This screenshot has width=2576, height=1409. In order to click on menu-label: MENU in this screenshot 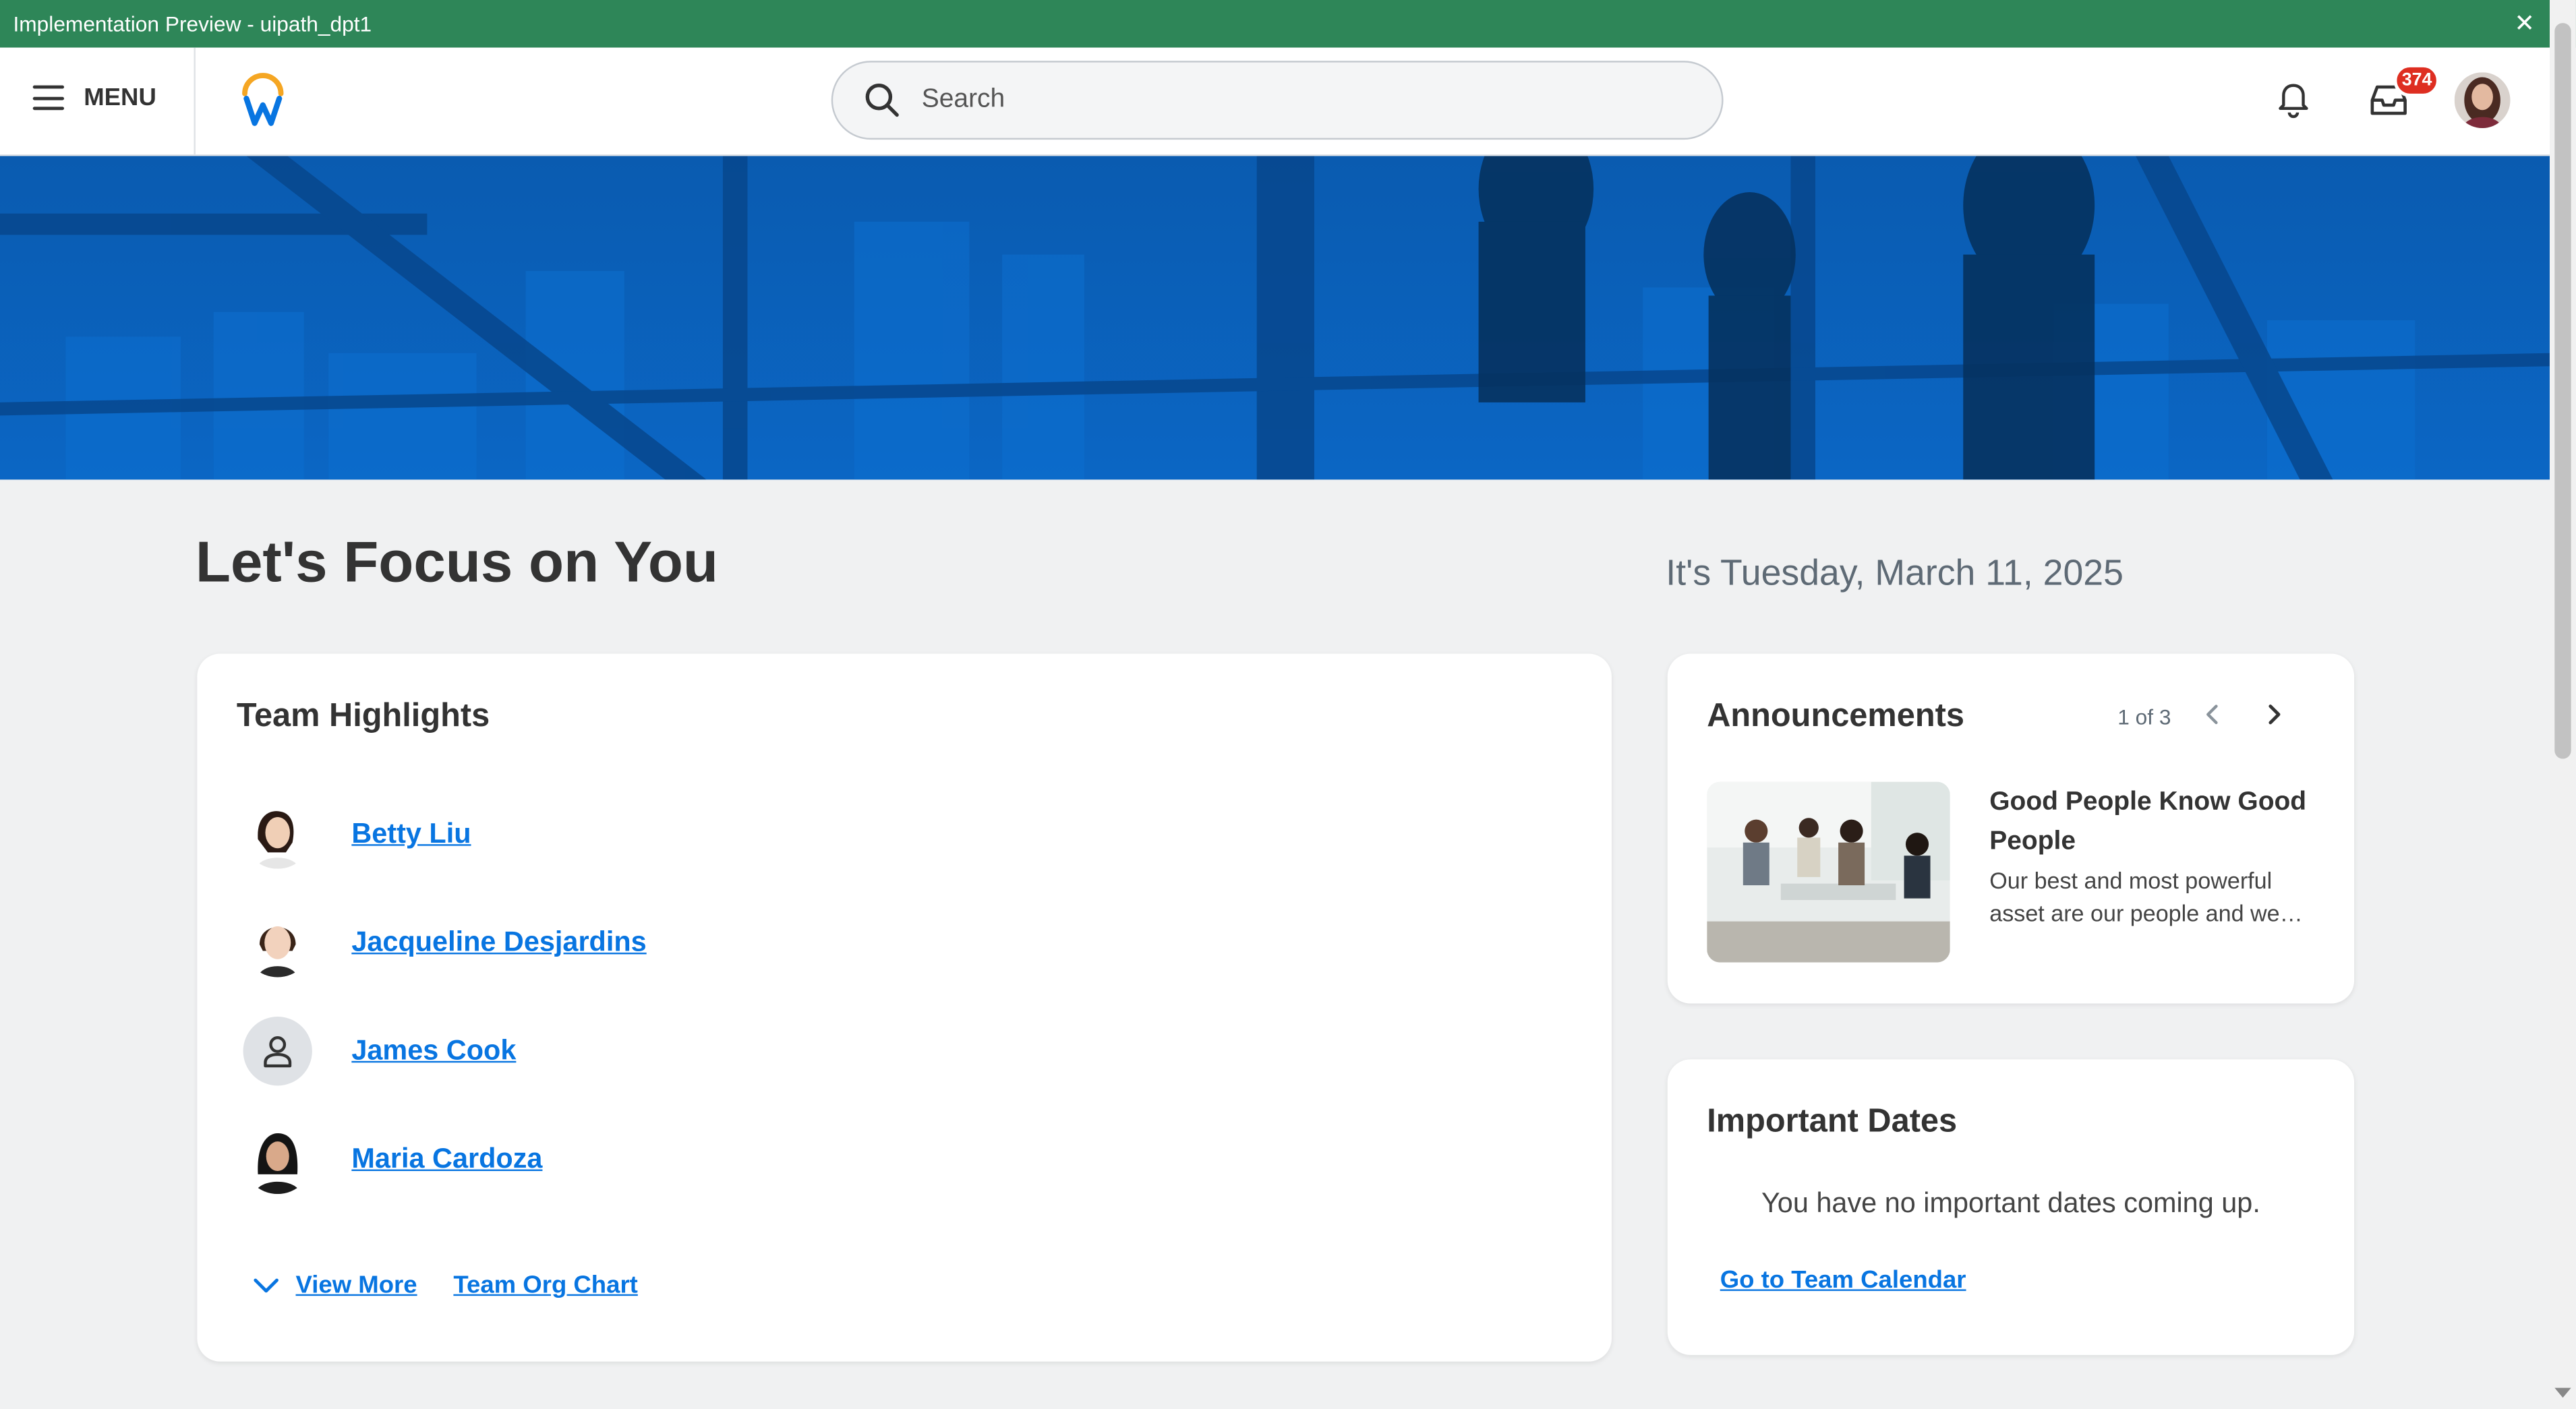, I will do `click(120, 98)`.